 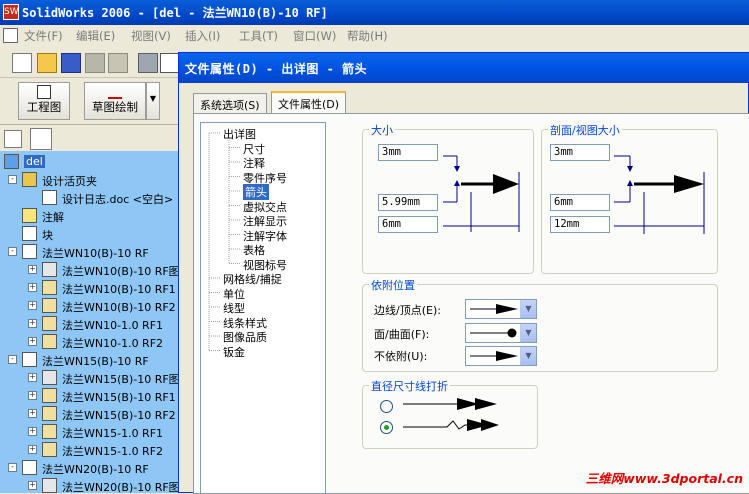 I want to click on save-icon, so click(x=71, y=63).